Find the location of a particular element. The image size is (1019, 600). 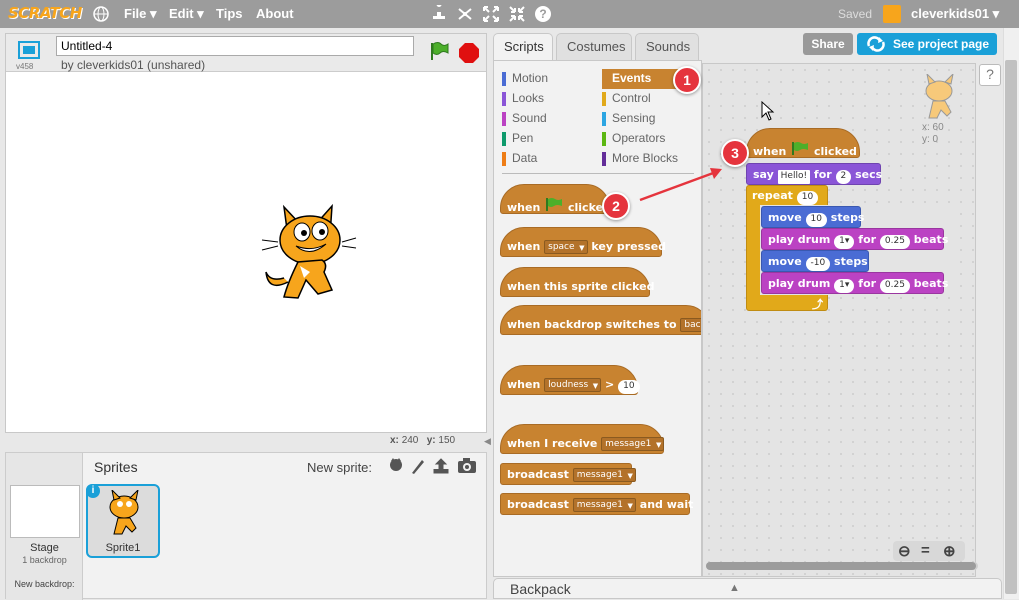

say-for-secs-block: say Hello! for 2 secs is located at coordinates (814, 174).